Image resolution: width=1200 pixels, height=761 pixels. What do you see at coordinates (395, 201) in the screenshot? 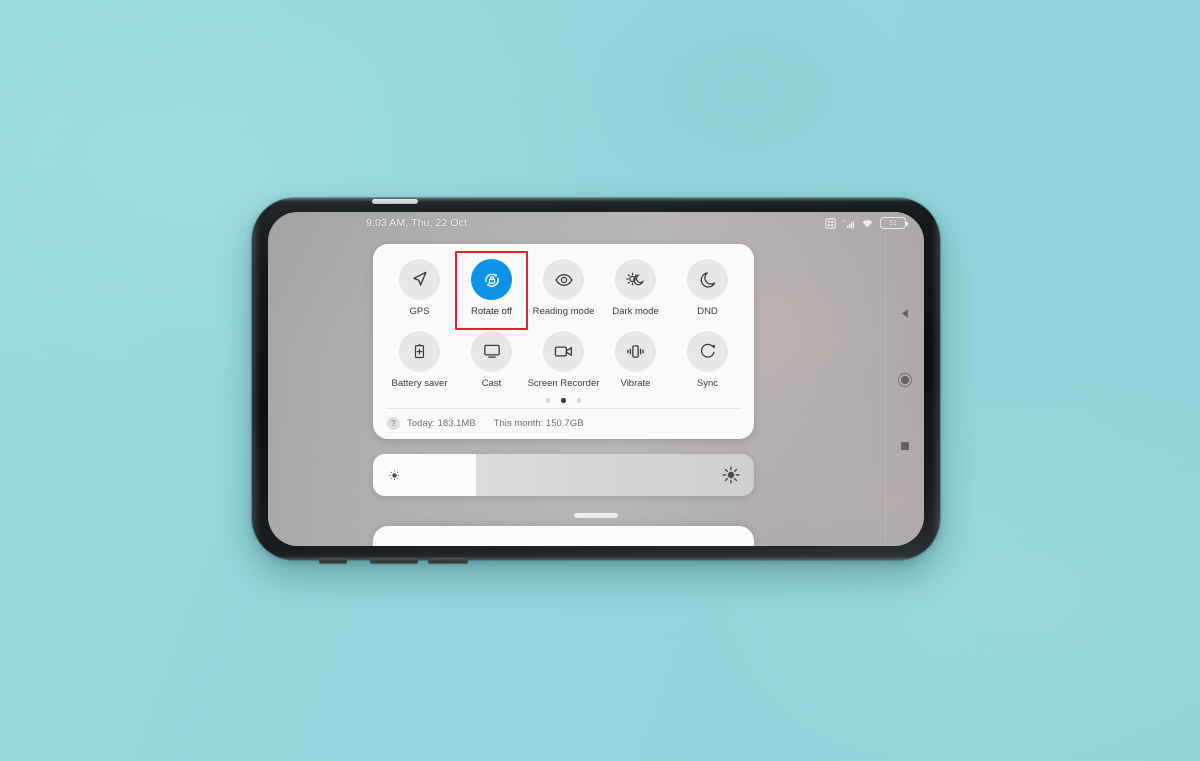
I see `earpiece-speaker` at bounding box center [395, 201].